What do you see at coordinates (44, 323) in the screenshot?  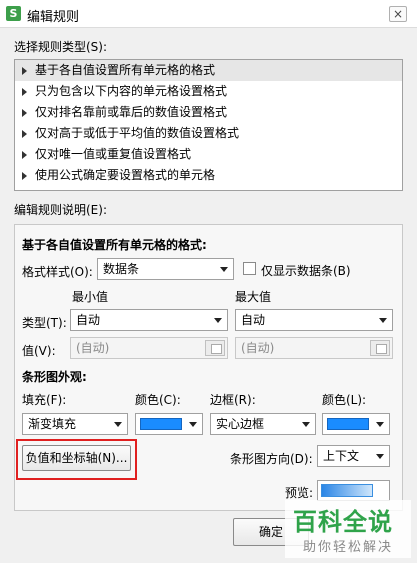 I see `type-label: 类型(T):` at bounding box center [44, 323].